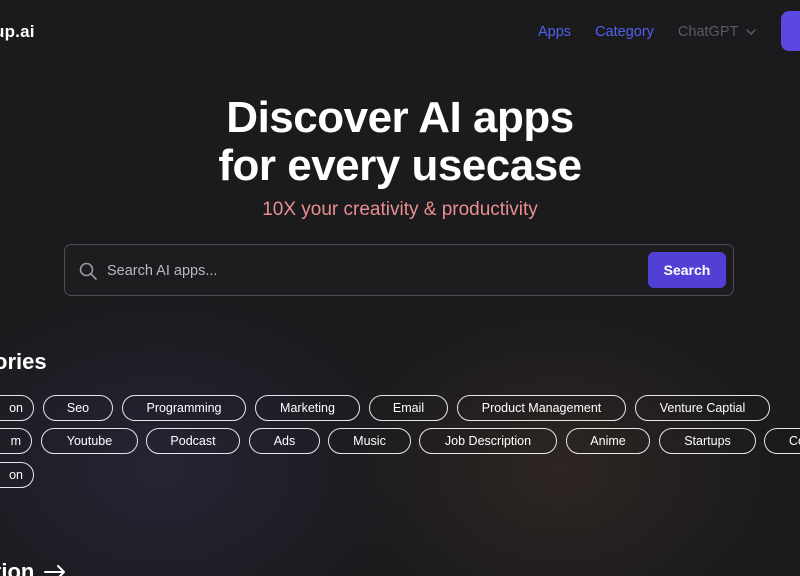 Image resolution: width=800 pixels, height=576 pixels. What do you see at coordinates (16, 441) in the screenshot?
I see `category-chip: m` at bounding box center [16, 441].